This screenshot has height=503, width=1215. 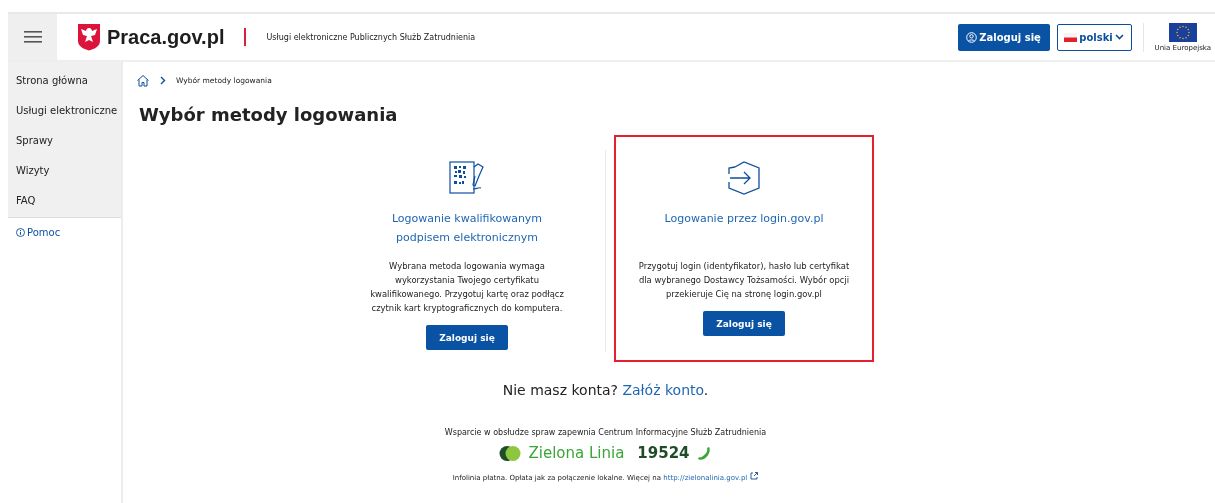 I want to click on method-description: Przygotuj login (identyfikator), hasło lub certyfikat dla wybranego Dostawcy Tożsamości. Wybór opcji przekieruje Cię na stronę login.gov.pl, so click(x=744, y=280).